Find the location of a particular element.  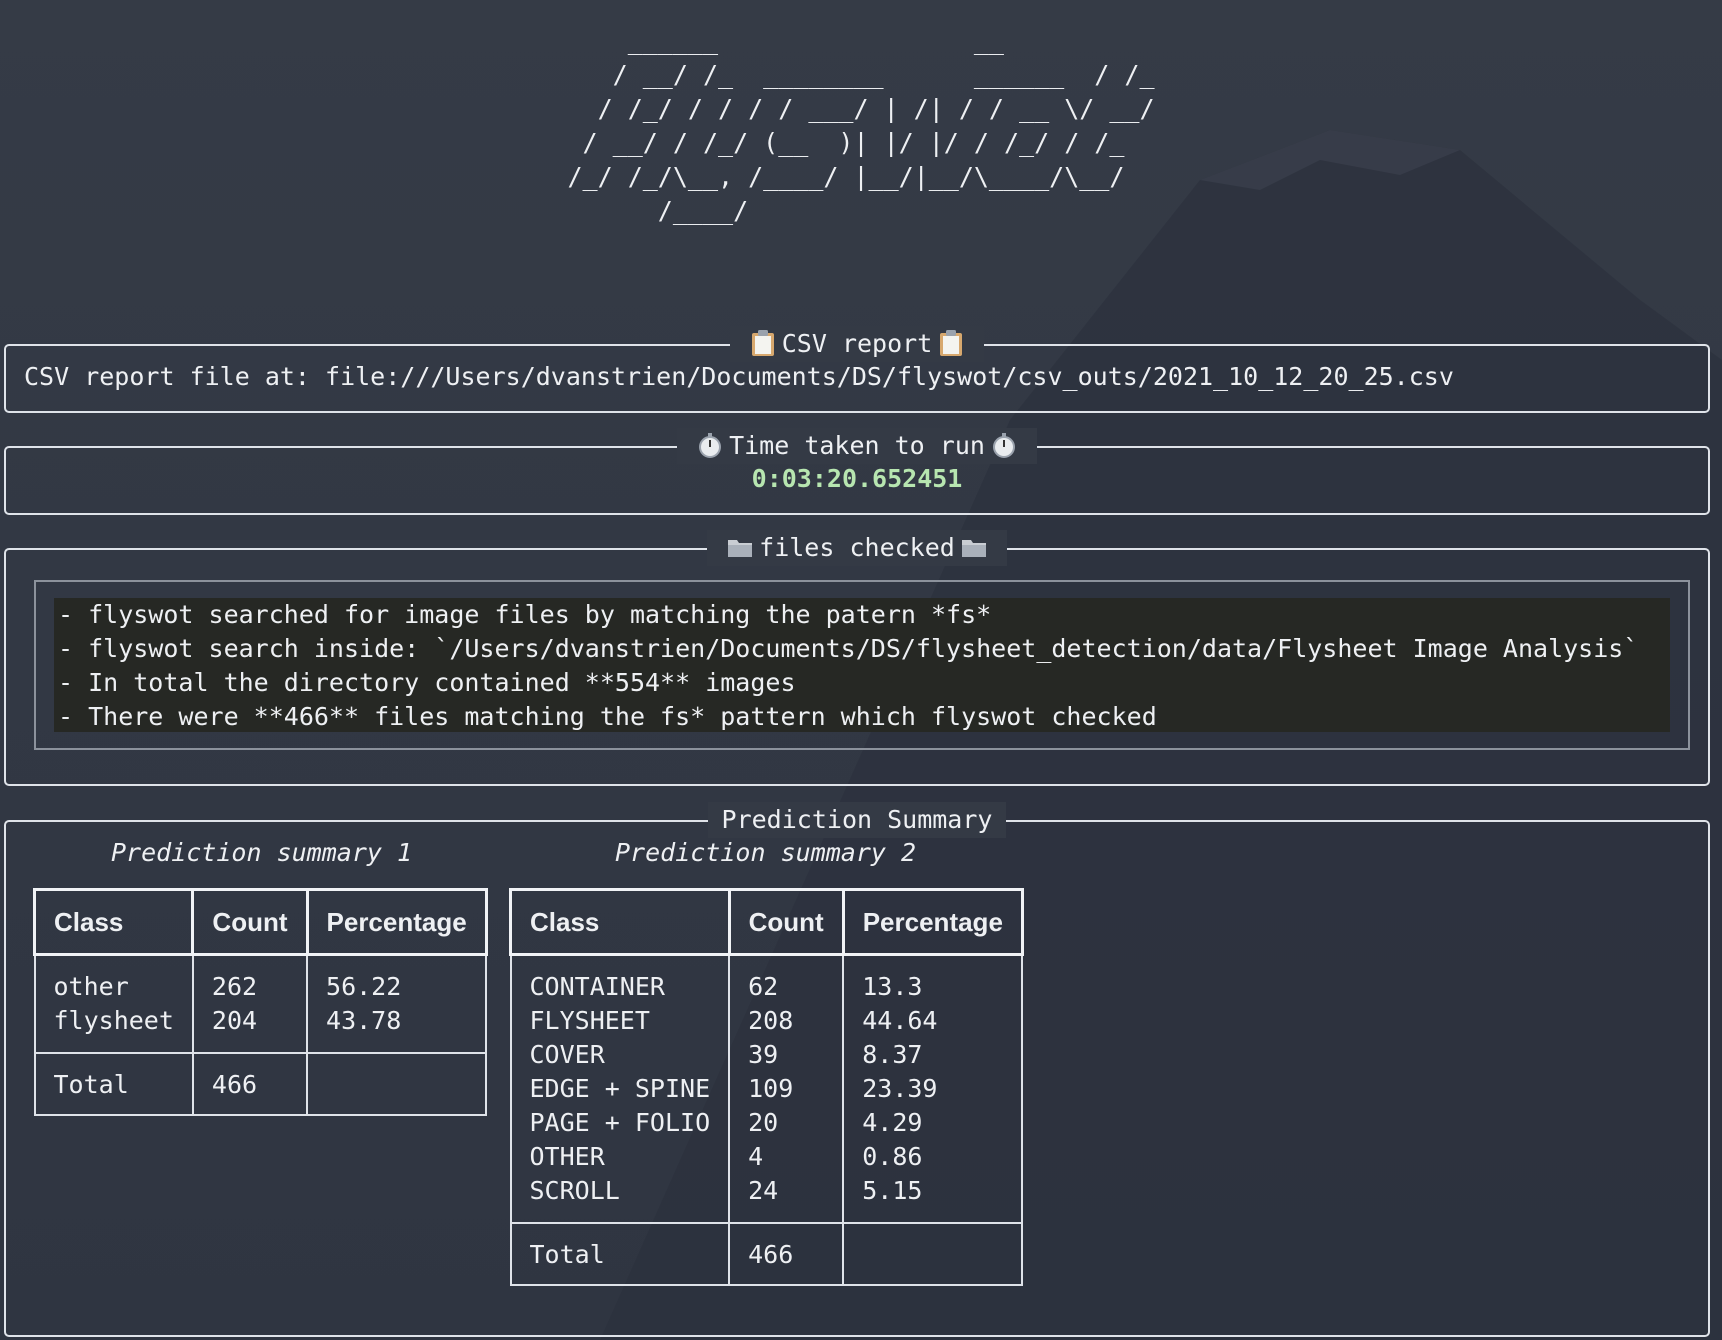

percentage-cell: 13.3 44.64 8.37 23.39 4.29 0.86 5.15 is located at coordinates (933, 1089).